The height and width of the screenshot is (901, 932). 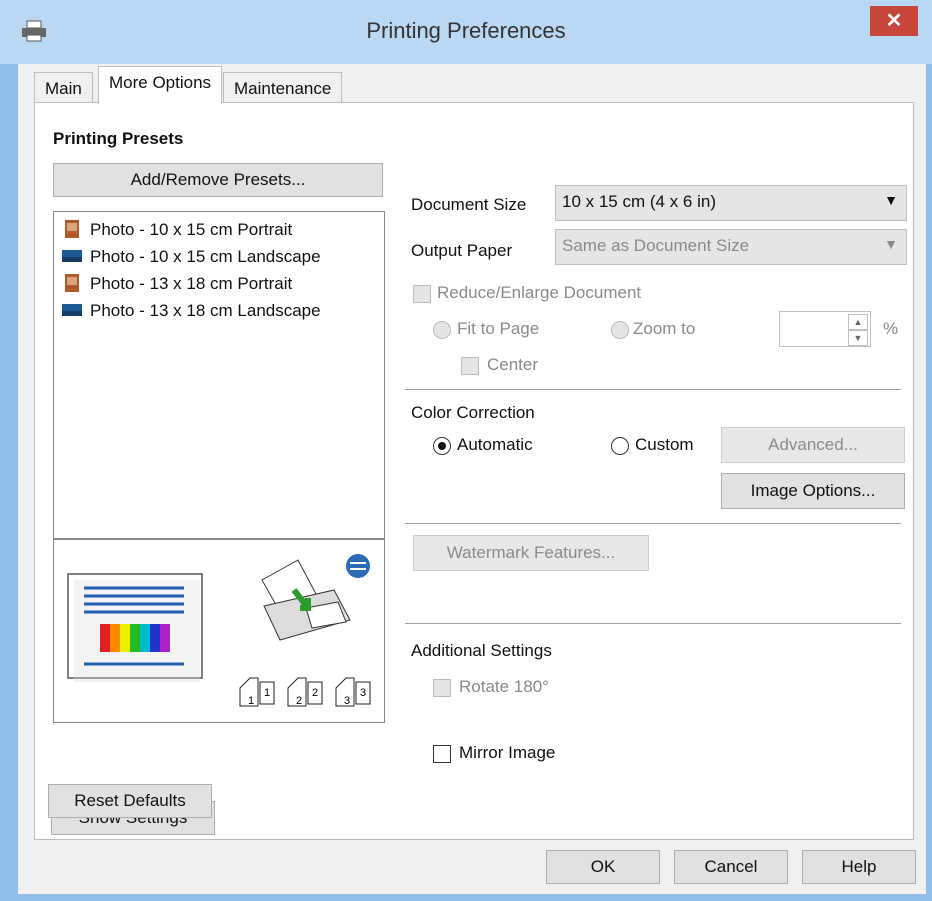 What do you see at coordinates (731, 867) in the screenshot?
I see `cancel-button: Cancel` at bounding box center [731, 867].